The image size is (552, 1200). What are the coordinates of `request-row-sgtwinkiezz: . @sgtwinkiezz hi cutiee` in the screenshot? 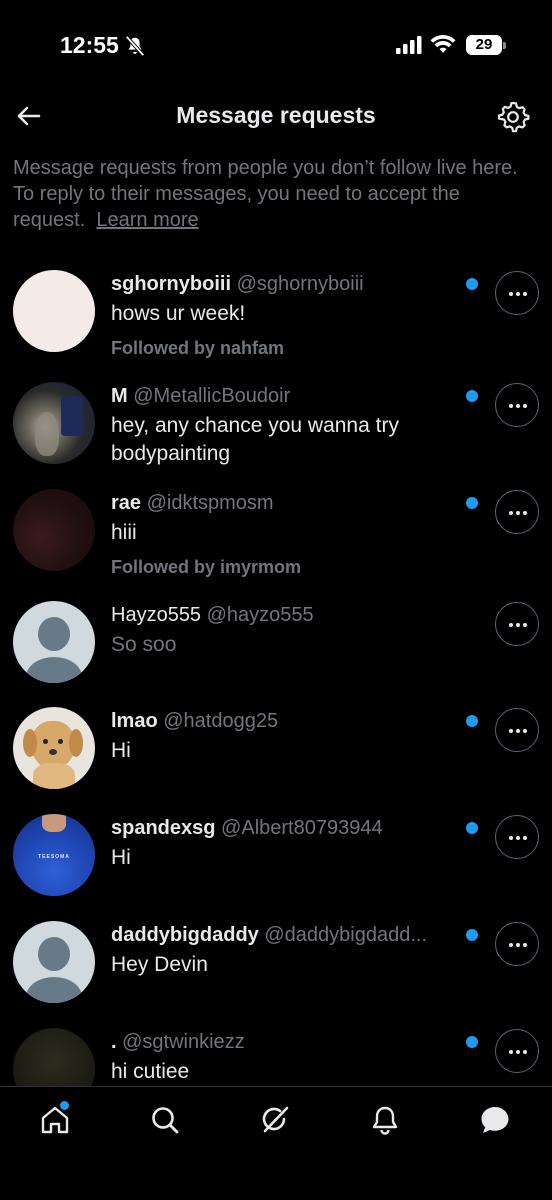 It's located at (276, 1052).